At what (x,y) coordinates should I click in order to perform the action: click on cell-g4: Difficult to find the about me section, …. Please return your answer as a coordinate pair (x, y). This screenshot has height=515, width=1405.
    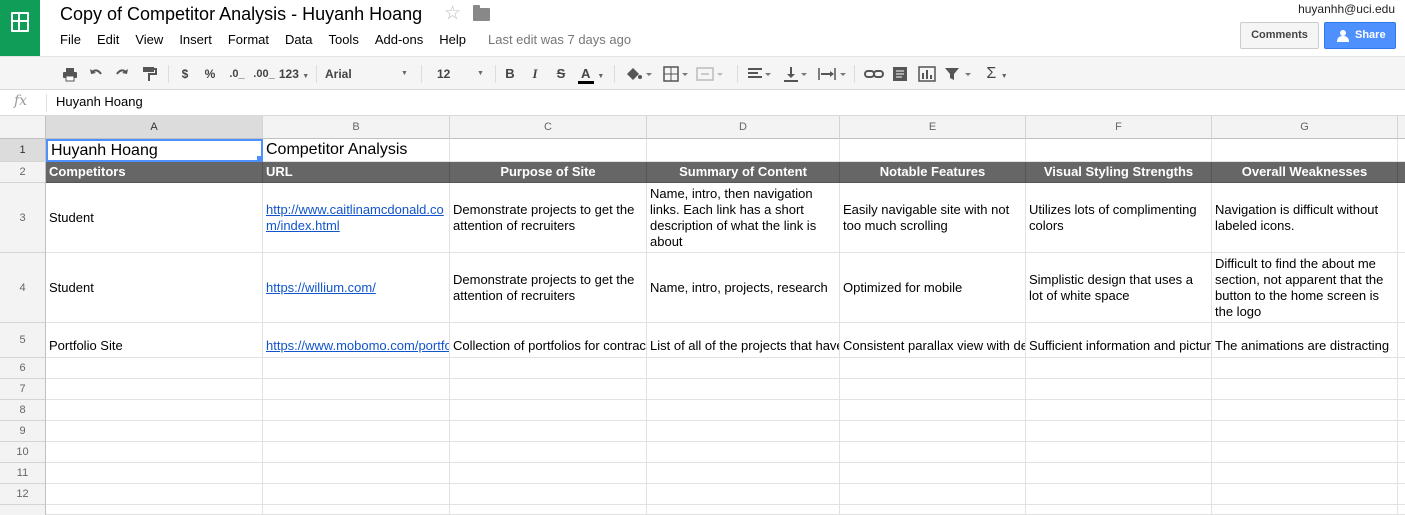
    Looking at the image, I should click on (1305, 288).